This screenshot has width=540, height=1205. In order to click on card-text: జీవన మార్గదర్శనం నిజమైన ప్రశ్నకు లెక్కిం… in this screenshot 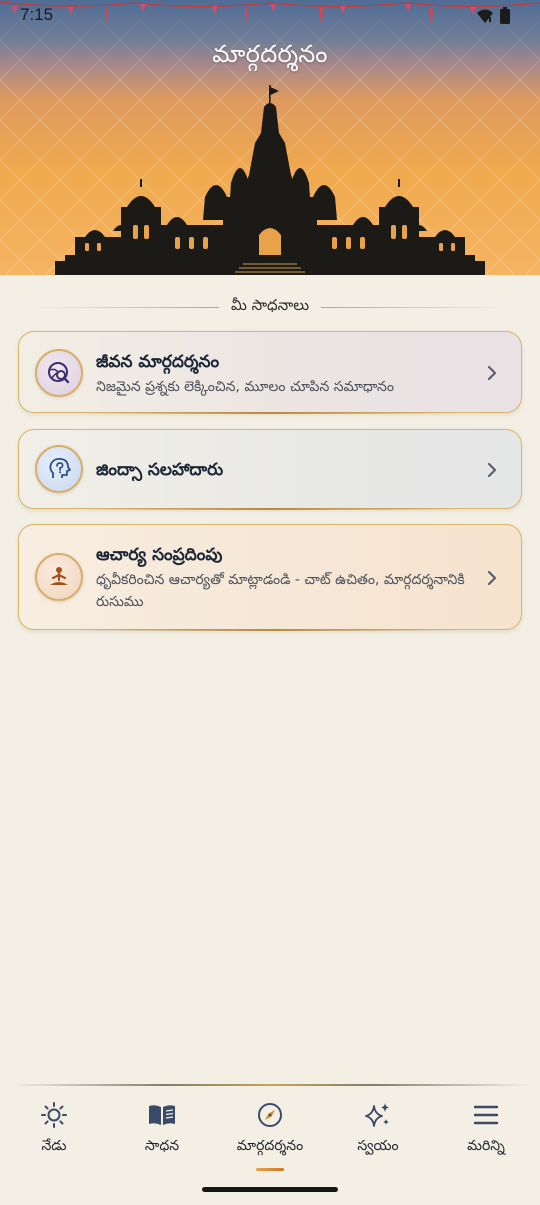, I will do `click(285, 374)`.